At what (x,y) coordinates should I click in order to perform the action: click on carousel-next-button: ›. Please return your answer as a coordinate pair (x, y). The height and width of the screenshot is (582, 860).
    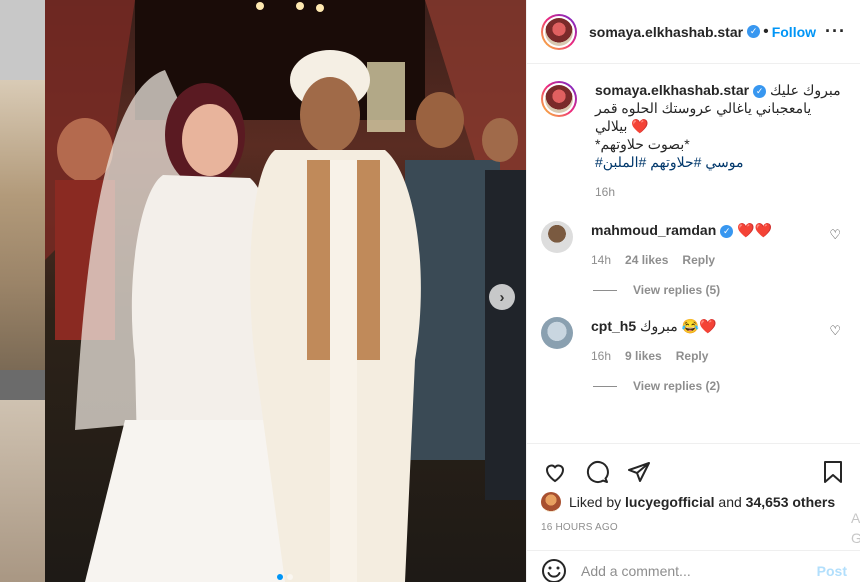
    Looking at the image, I should click on (502, 297).